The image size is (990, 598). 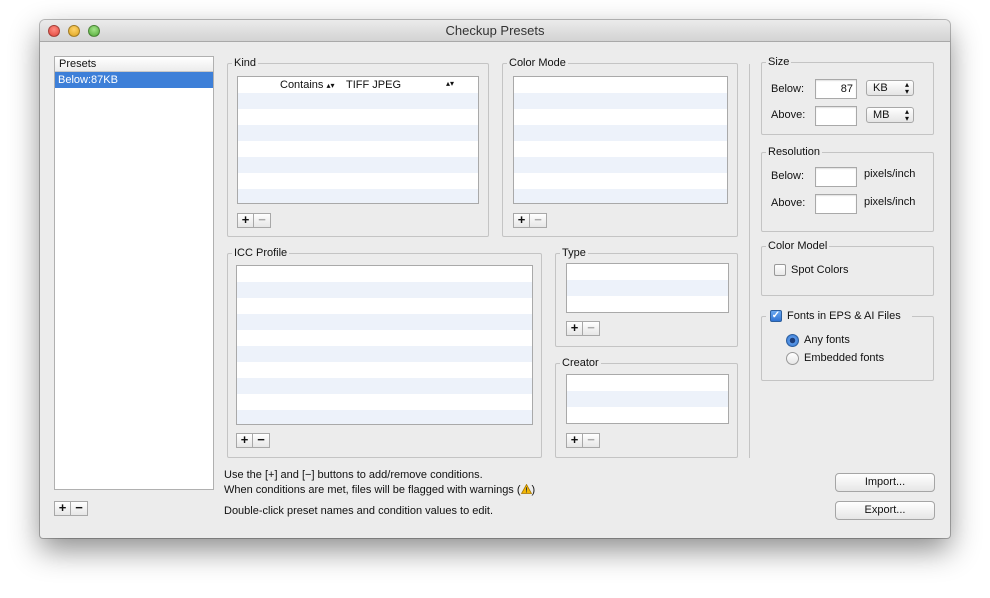 What do you see at coordinates (538, 220) in the screenshot?
I see `remove-color-mode-button: −` at bounding box center [538, 220].